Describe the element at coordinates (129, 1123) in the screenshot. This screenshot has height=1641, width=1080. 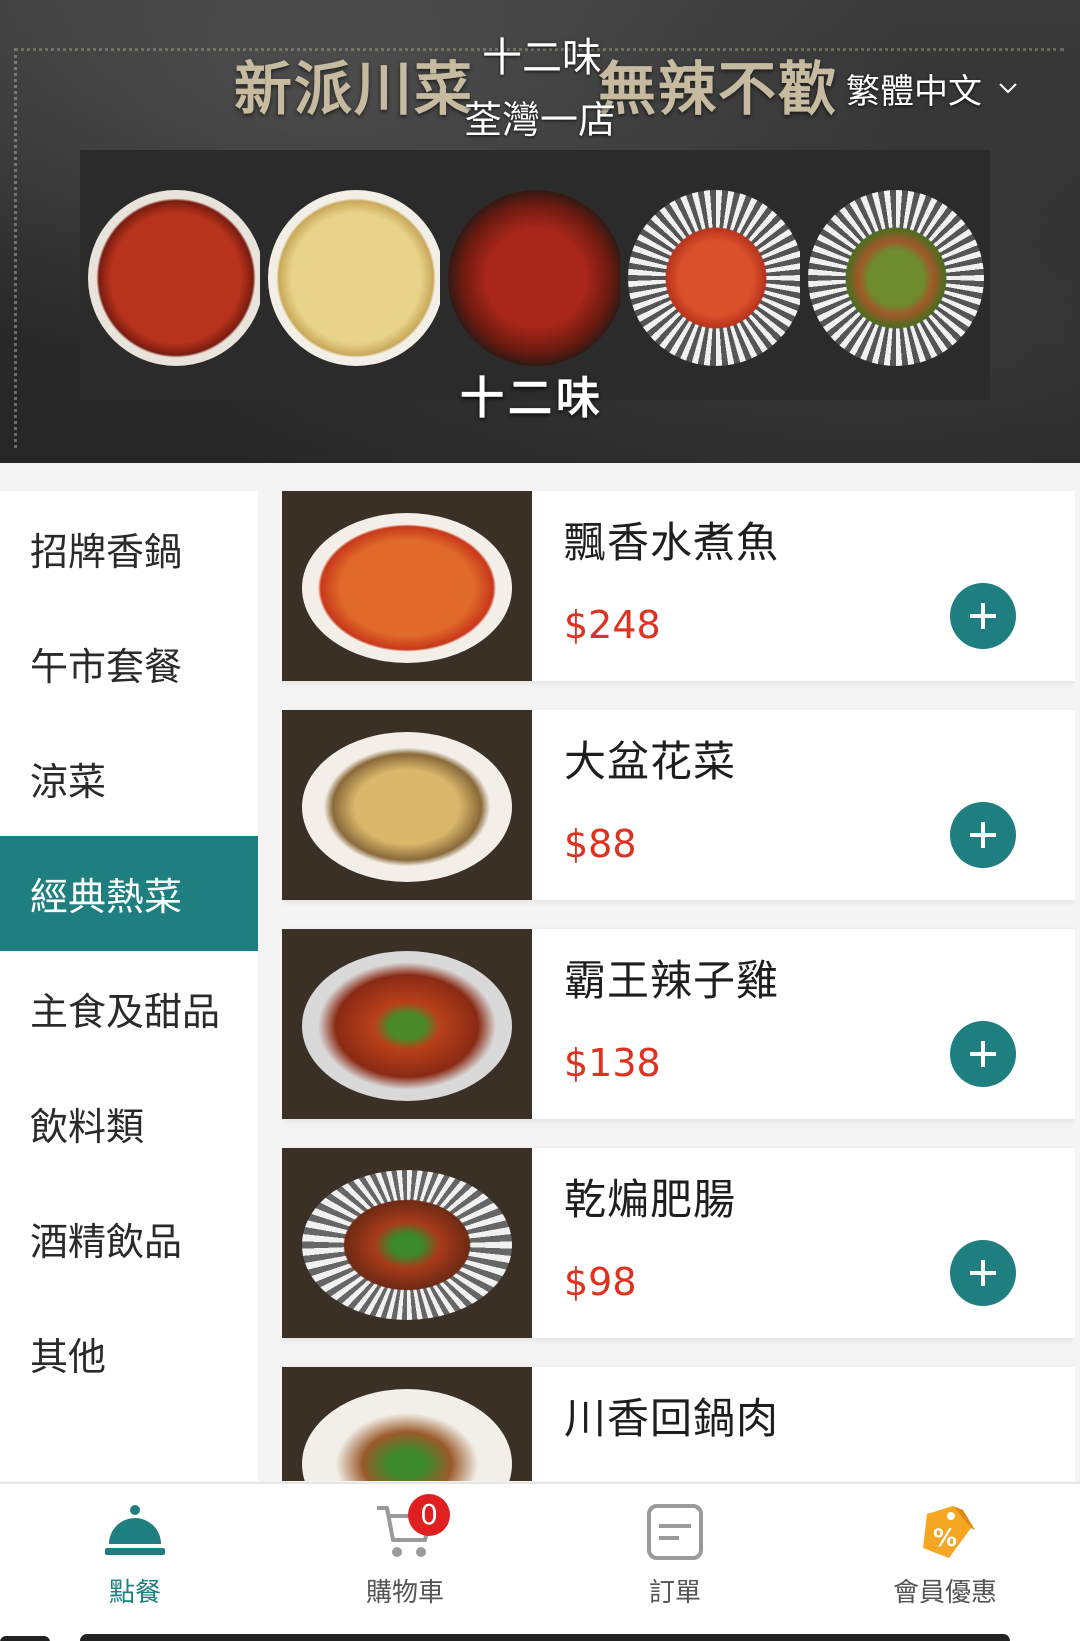
I see `category-item-drinks: 飲料類` at that location.